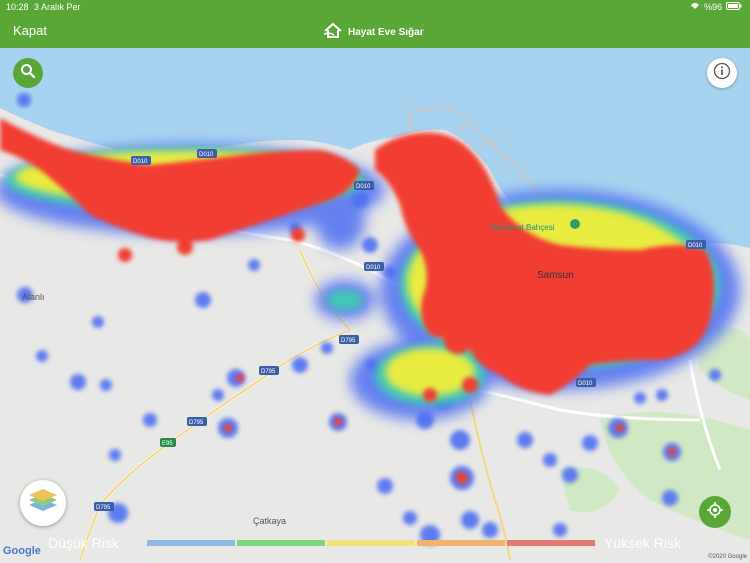 The image size is (750, 563). What do you see at coordinates (712, 7) in the screenshot?
I see `battery-percent: %96` at bounding box center [712, 7].